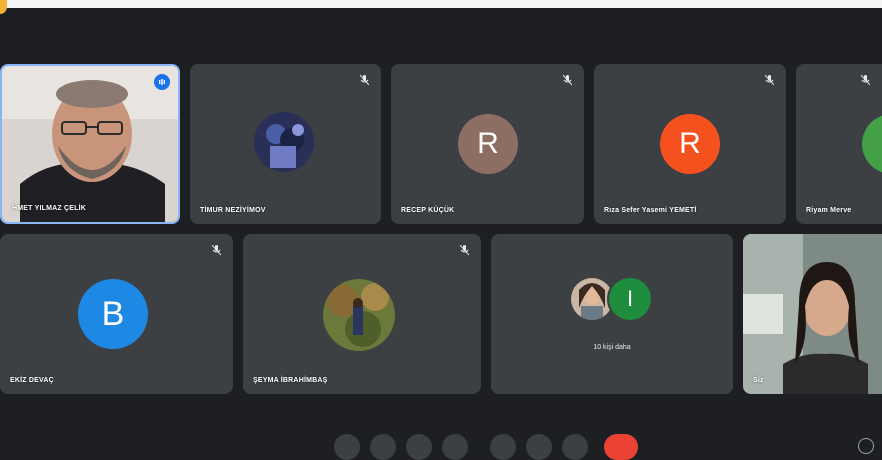 Image resolution: width=882 pixels, height=460 pixels. I want to click on mic-button, so click(347, 447).